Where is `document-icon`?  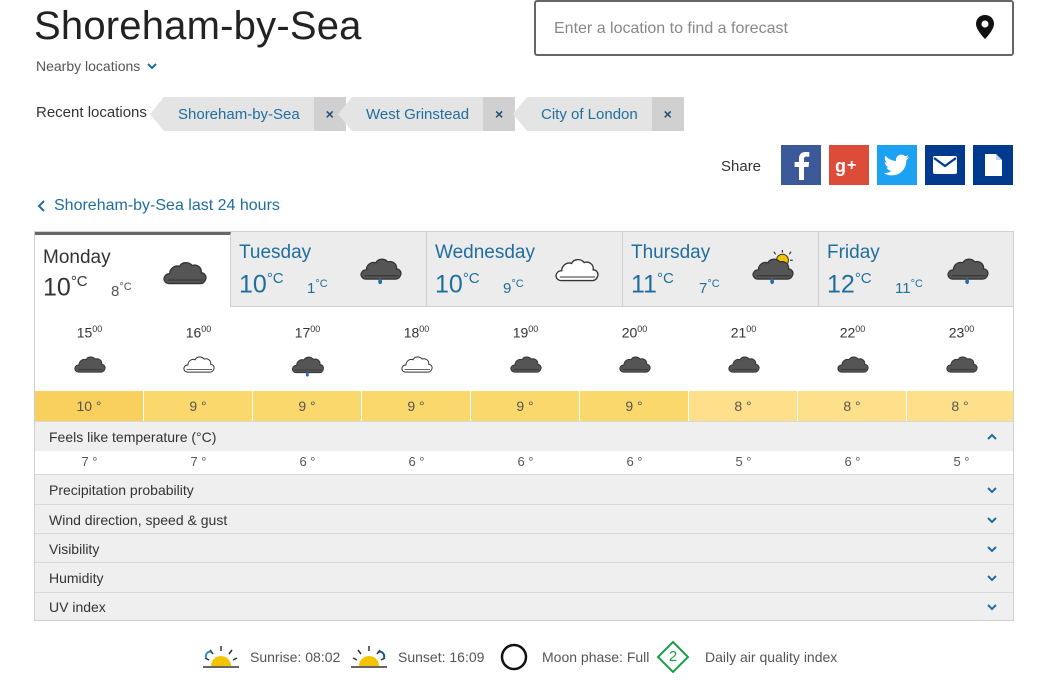 document-icon is located at coordinates (993, 165).